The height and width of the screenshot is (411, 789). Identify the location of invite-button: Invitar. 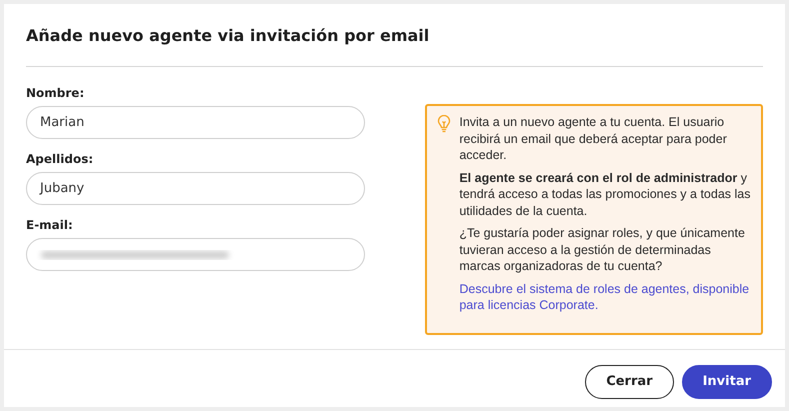
(727, 382).